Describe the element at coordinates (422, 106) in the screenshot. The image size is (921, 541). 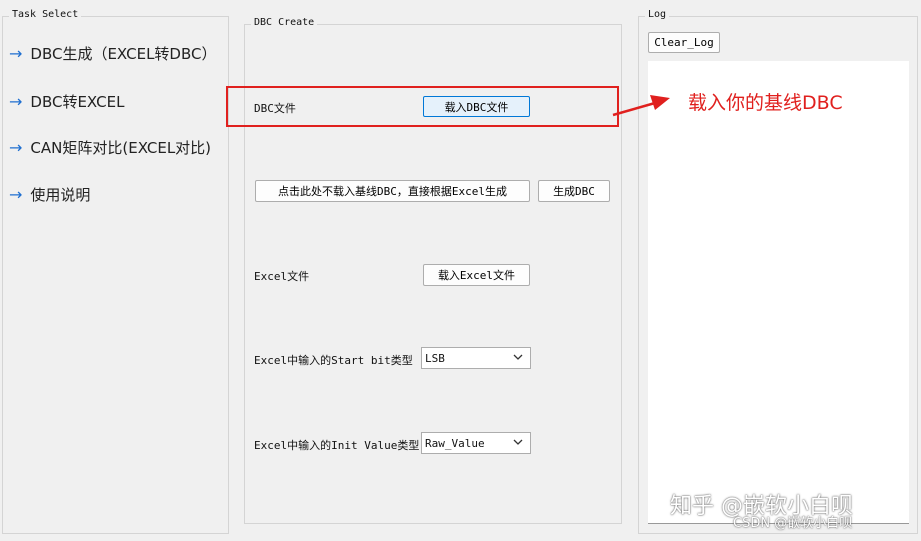
I see `annotation-highlight-box` at that location.